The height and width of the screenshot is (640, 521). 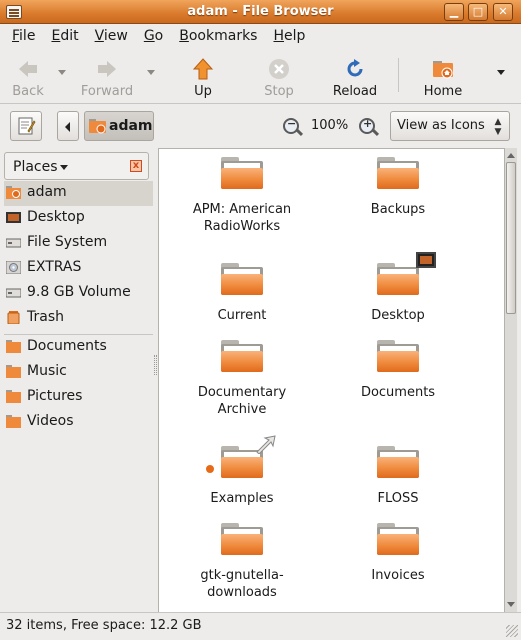 What do you see at coordinates (28, 77) in the screenshot?
I see `back-button: Back` at bounding box center [28, 77].